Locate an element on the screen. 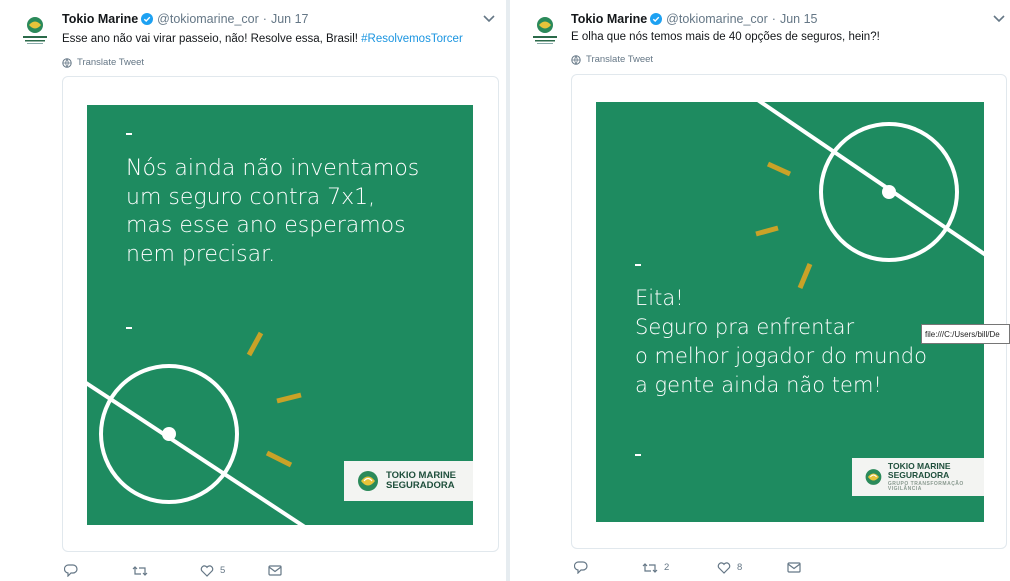 This screenshot has height=581, width=1010. tweet-date: Jun 15 is located at coordinates (799, 19).